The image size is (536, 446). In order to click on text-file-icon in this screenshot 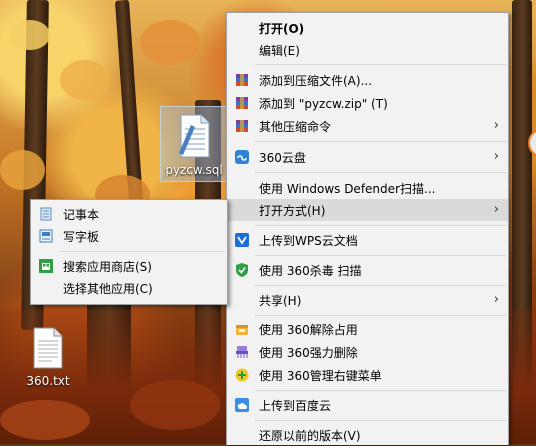, I will do `click(48, 348)`.